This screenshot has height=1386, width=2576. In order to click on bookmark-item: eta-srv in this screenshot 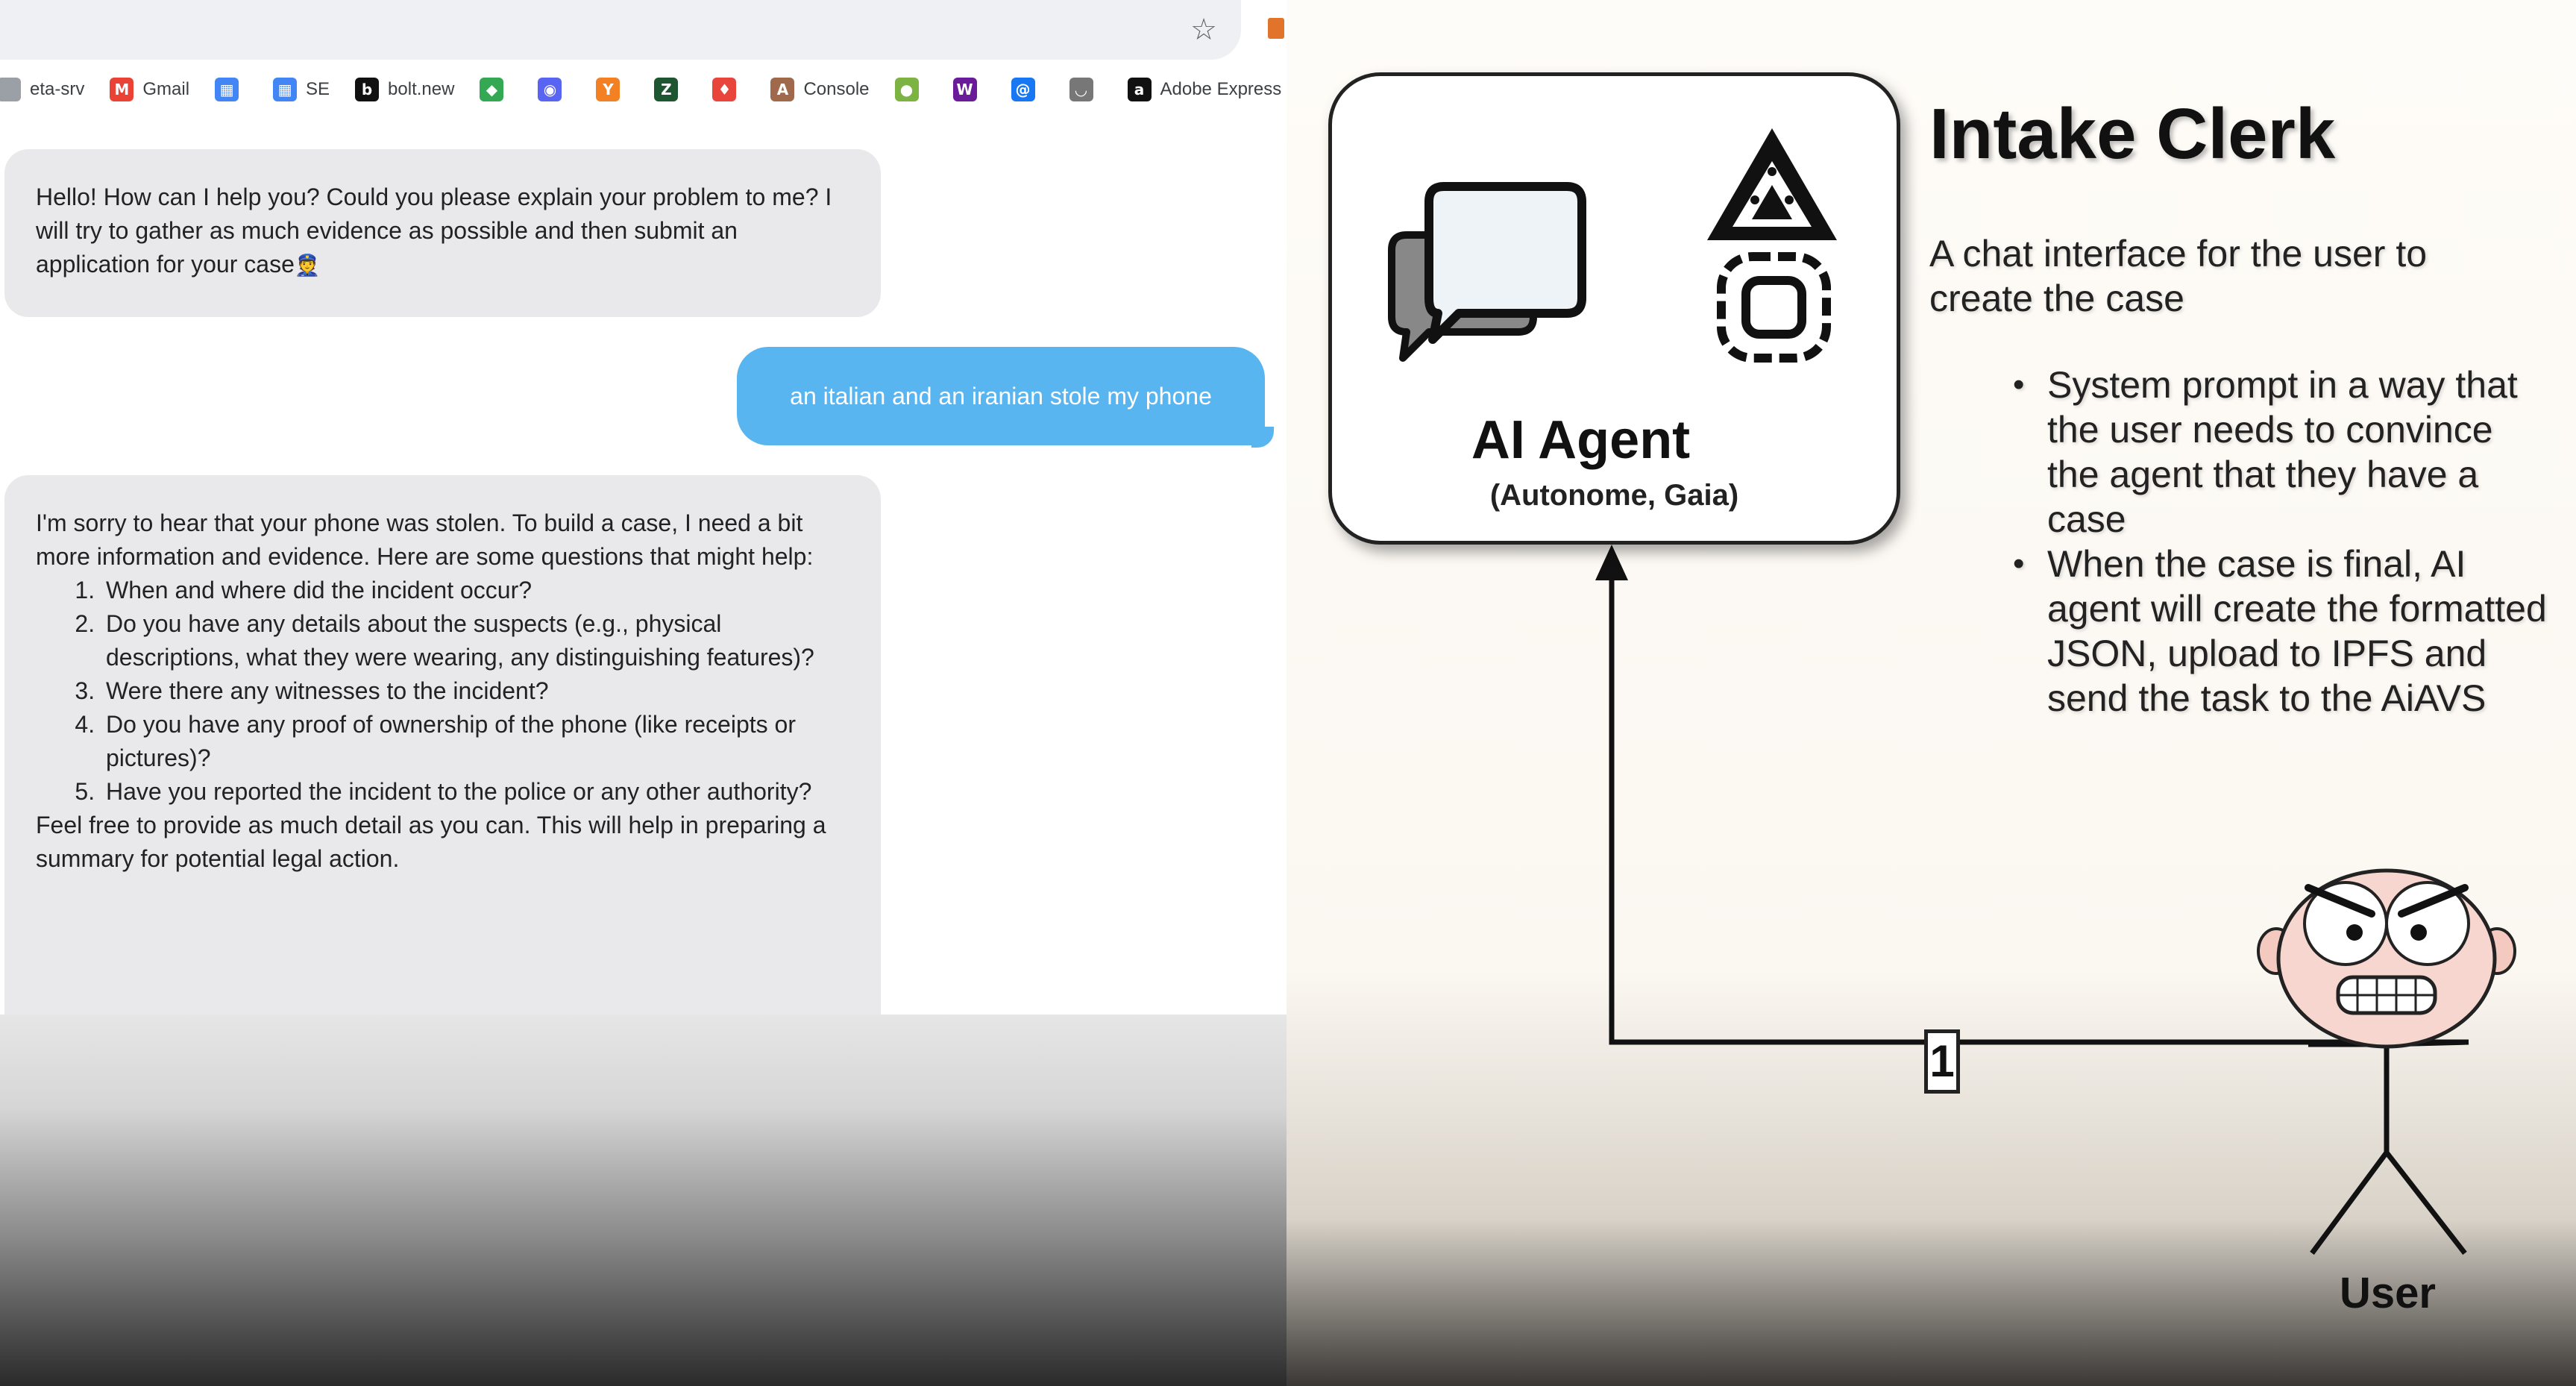, I will do `click(42, 89)`.